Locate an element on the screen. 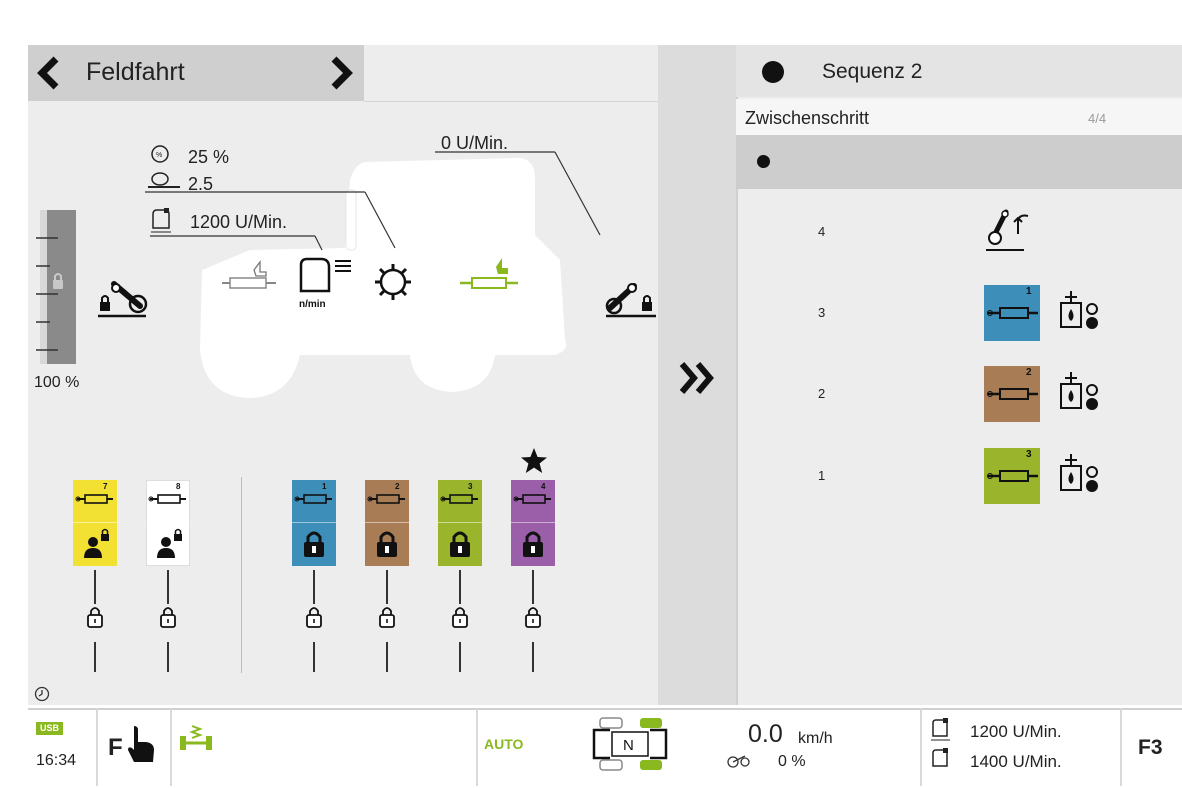  valve-1: 1 is located at coordinates (314, 576).